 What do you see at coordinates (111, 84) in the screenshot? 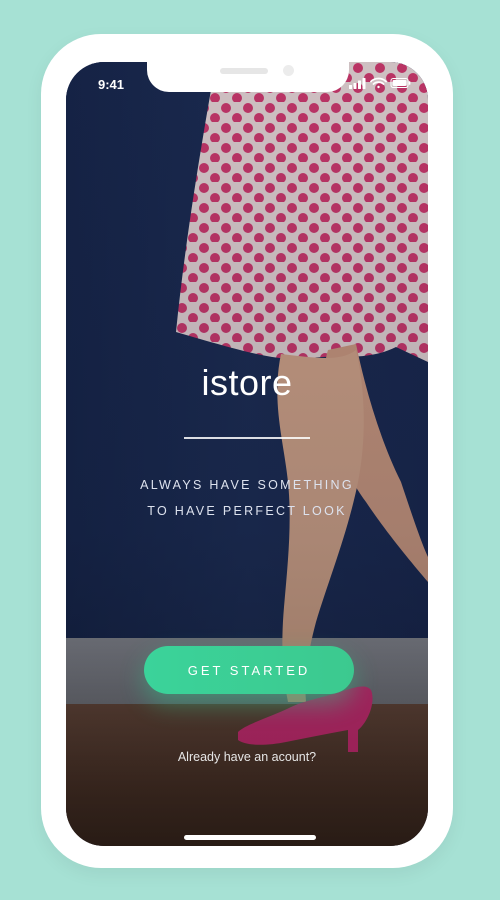
I see `status-time: 9:41` at bounding box center [111, 84].